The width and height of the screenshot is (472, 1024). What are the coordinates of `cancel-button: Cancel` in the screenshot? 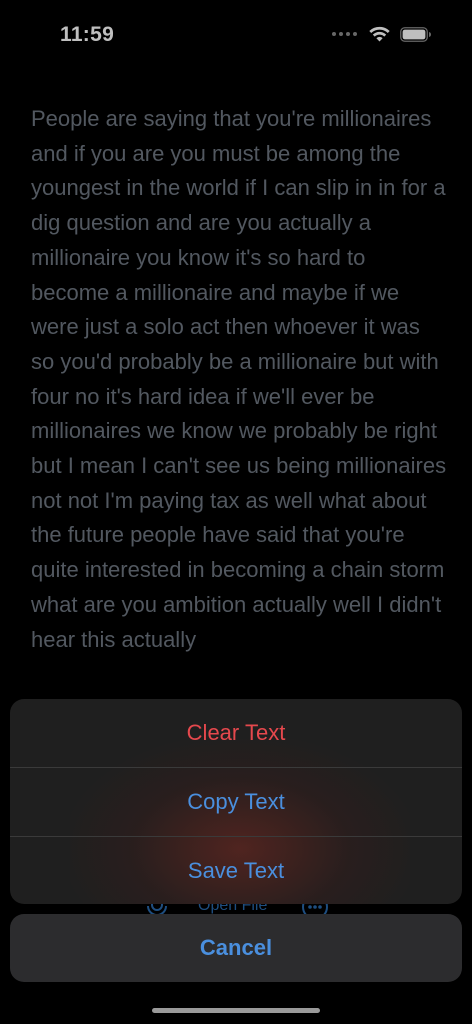 It's located at (236, 948).